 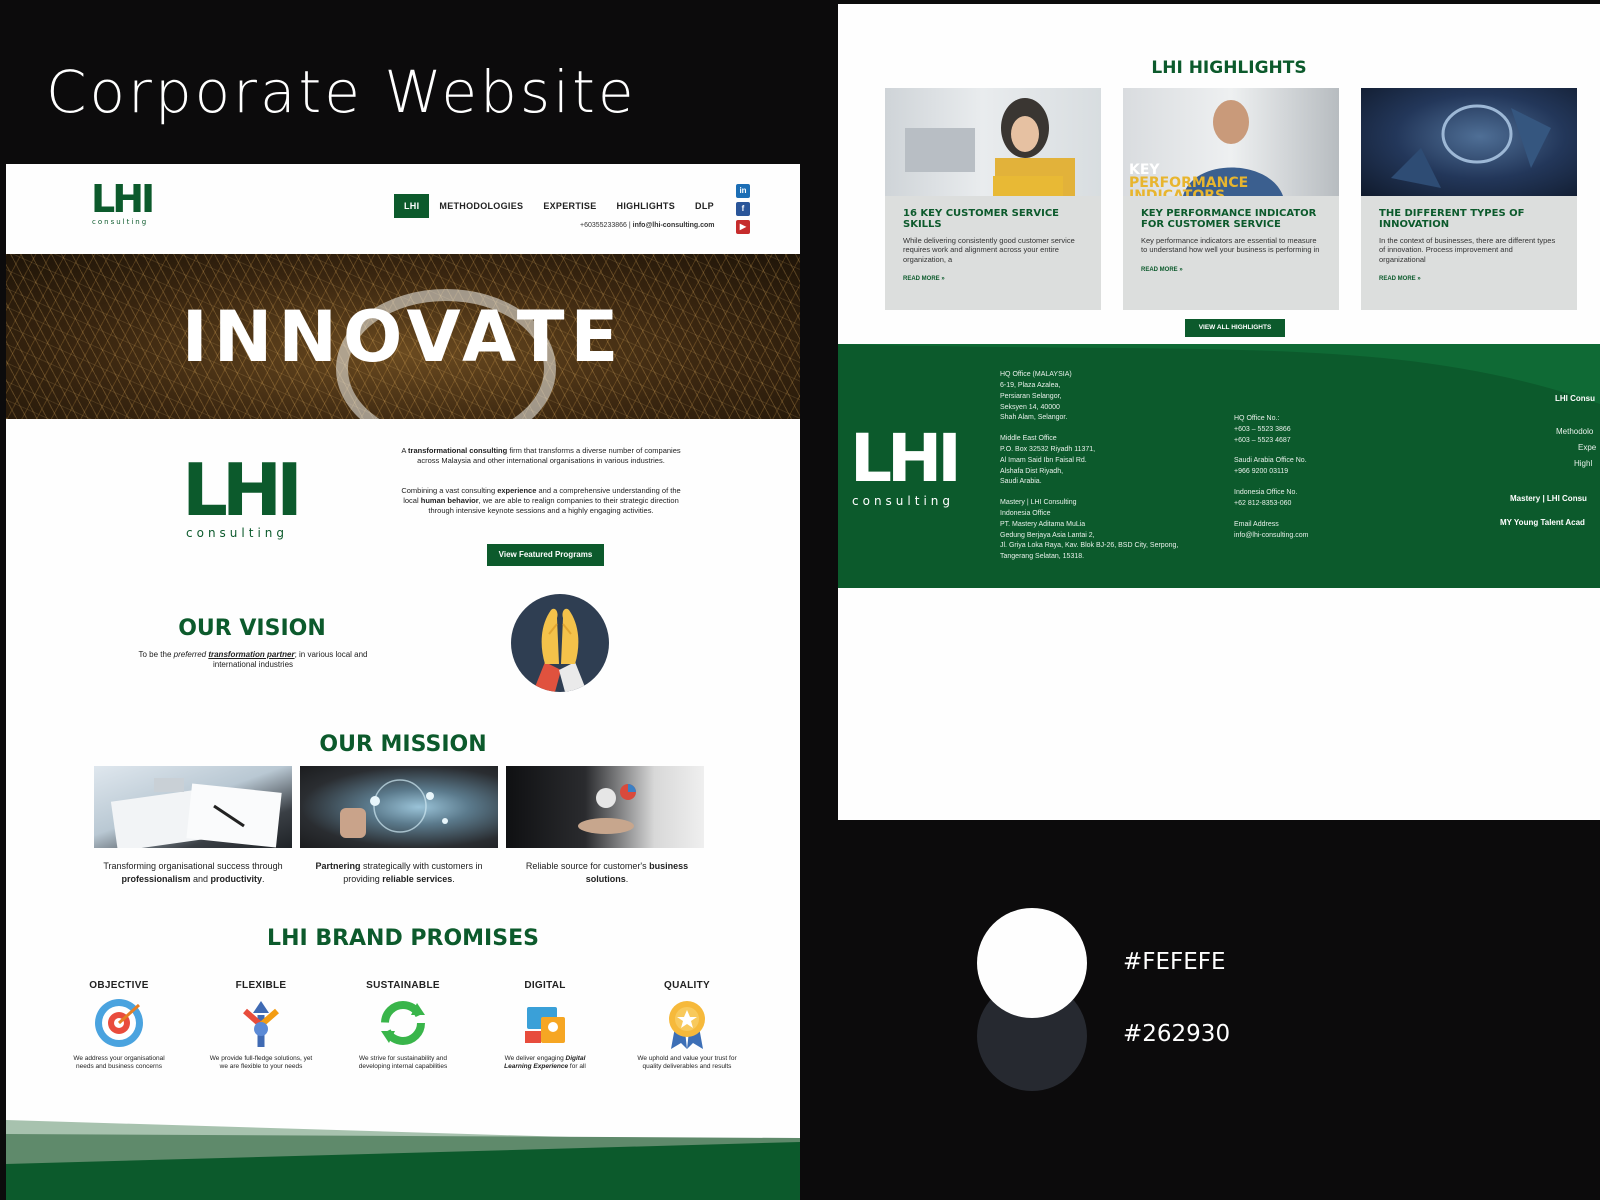 I want to click on footer-indonesia-phone: Indonesia Office No. +62 812-8353-060, so click(x=1266, y=498).